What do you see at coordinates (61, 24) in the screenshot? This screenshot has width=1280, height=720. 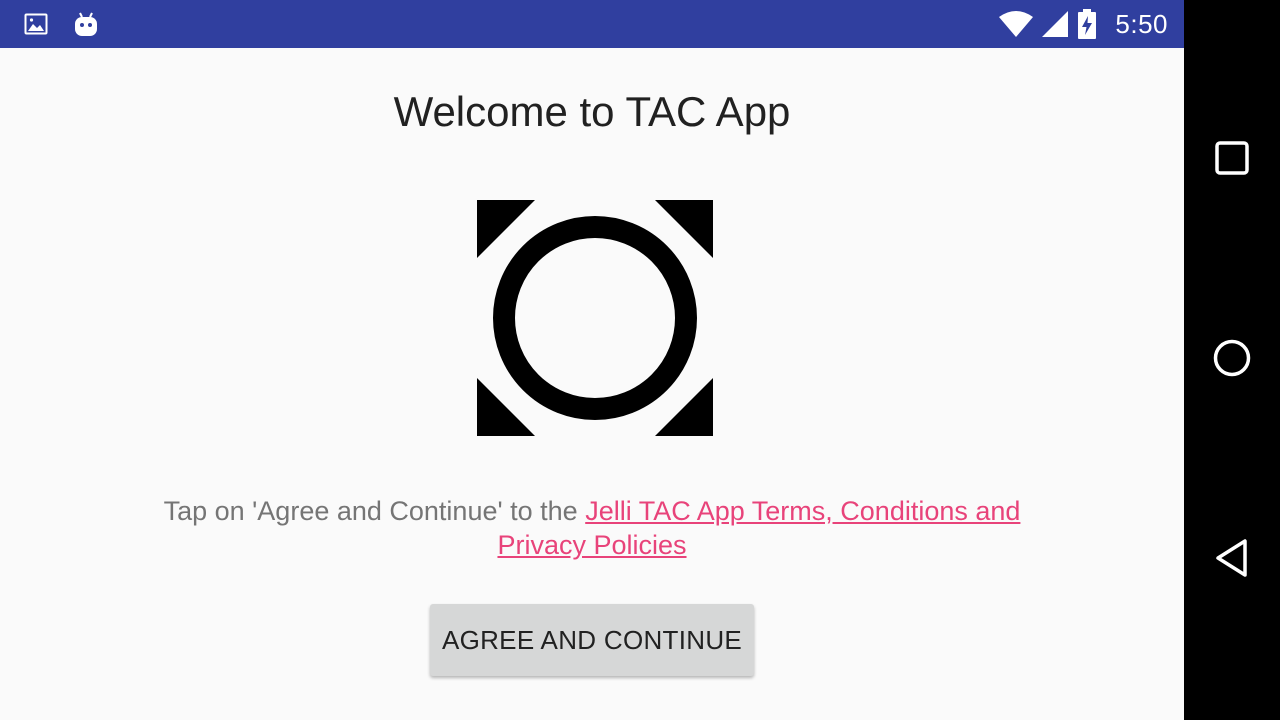 I see `status-left-icons` at bounding box center [61, 24].